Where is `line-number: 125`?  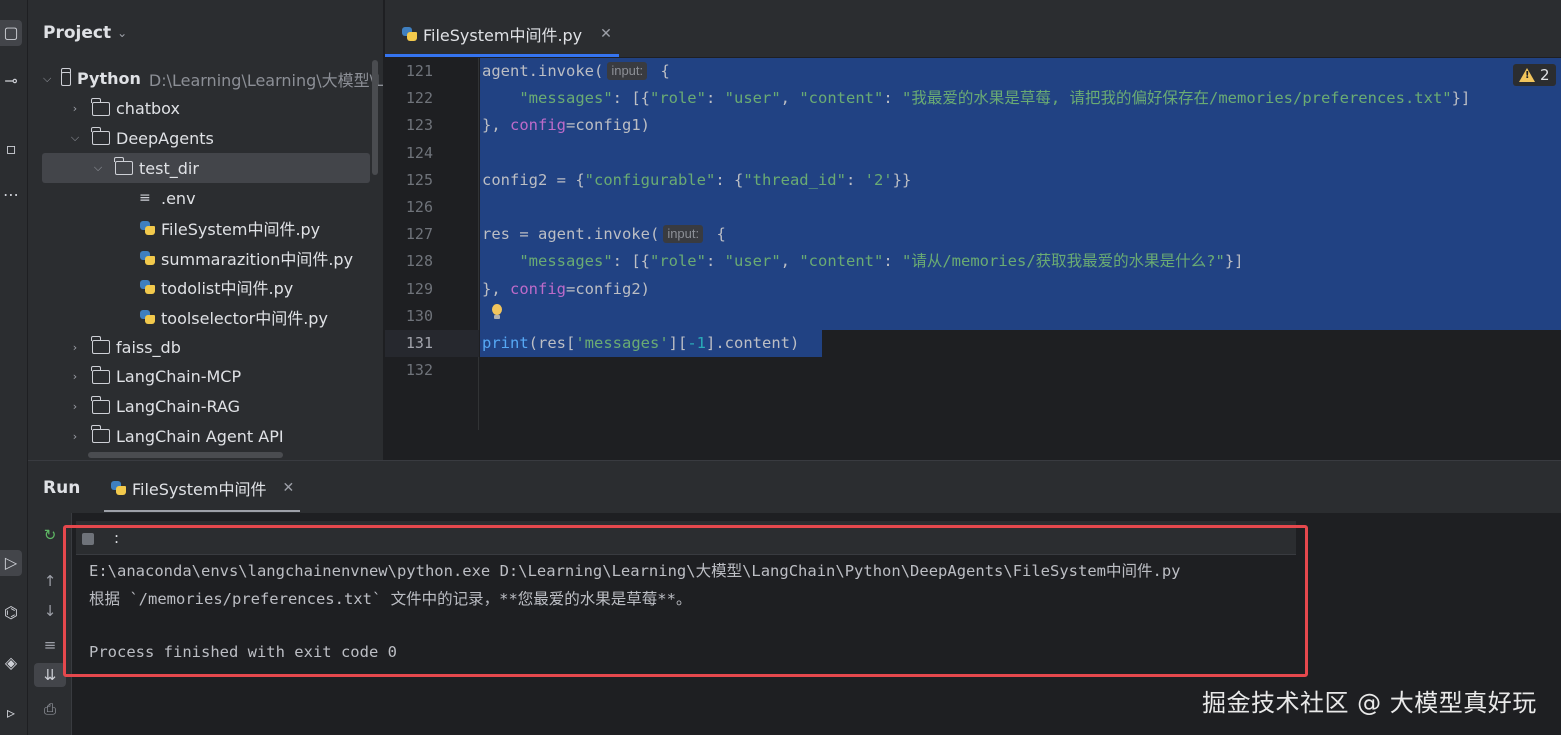 line-number: 125 is located at coordinates (419, 179).